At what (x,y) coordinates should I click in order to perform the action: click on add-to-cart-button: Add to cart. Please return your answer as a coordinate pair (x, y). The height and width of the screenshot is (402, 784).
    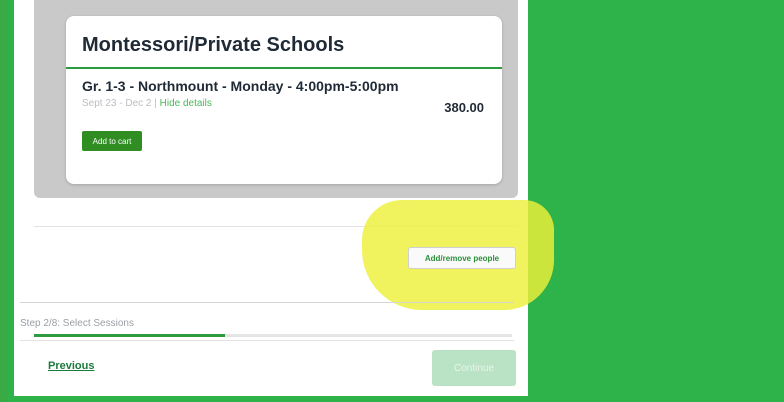
    Looking at the image, I should click on (112, 141).